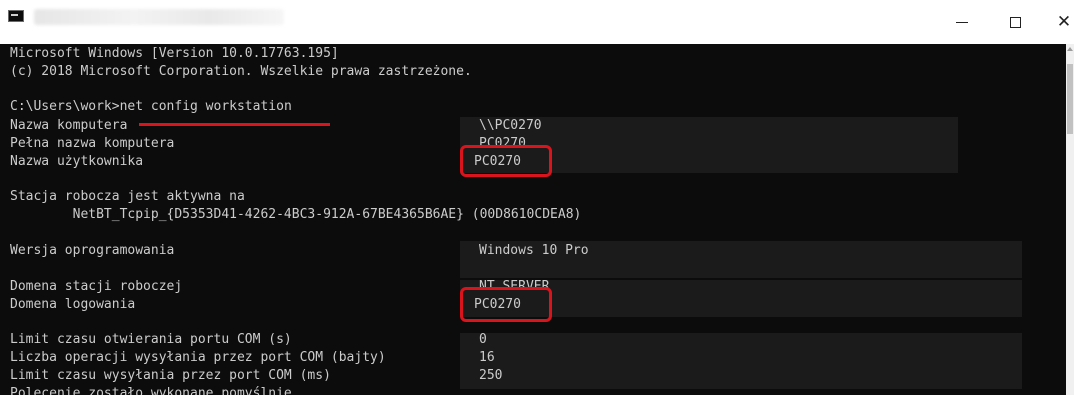 This screenshot has width=1074, height=395. What do you see at coordinates (483, 339) in the screenshot?
I see `com-open-timeout-value: 0` at bounding box center [483, 339].